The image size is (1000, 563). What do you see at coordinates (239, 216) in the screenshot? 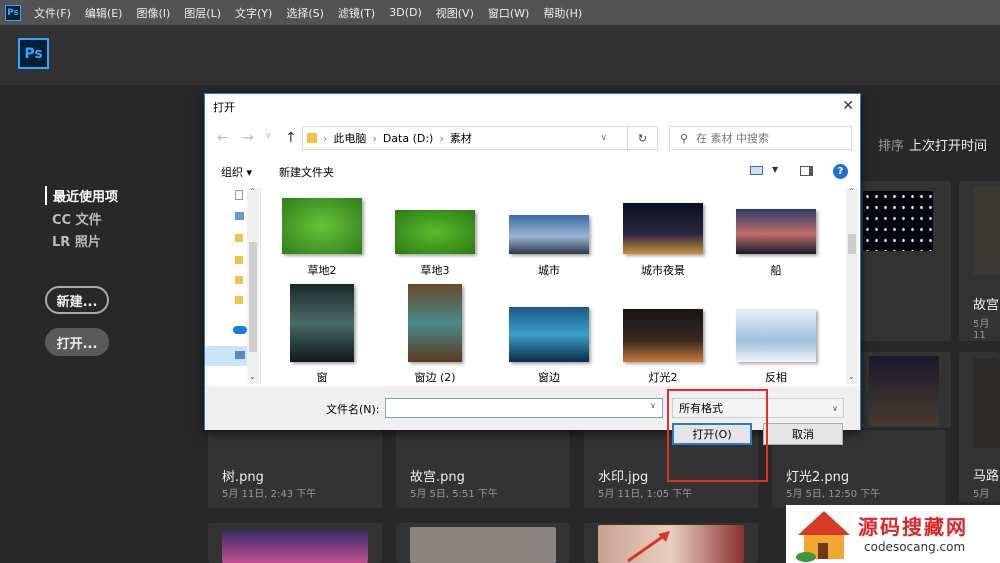
I see `picture-icon` at bounding box center [239, 216].